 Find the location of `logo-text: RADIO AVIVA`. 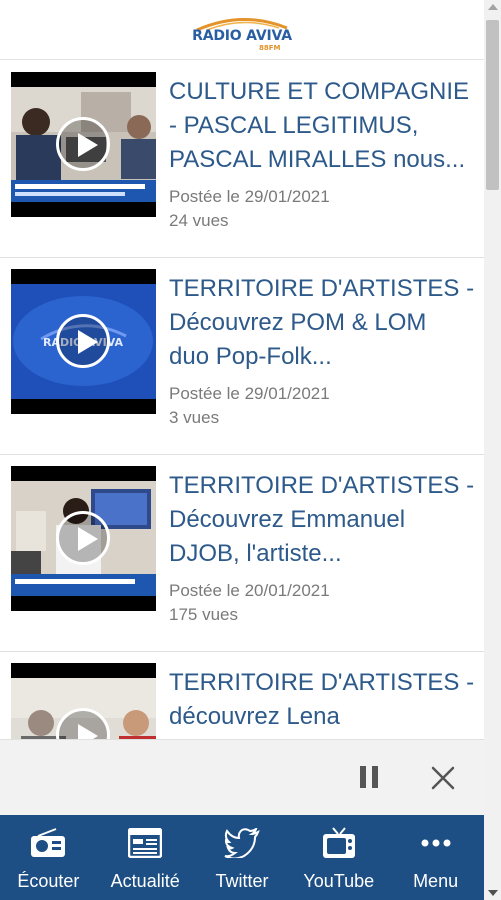

logo-text: RADIO AVIVA is located at coordinates (242, 35).